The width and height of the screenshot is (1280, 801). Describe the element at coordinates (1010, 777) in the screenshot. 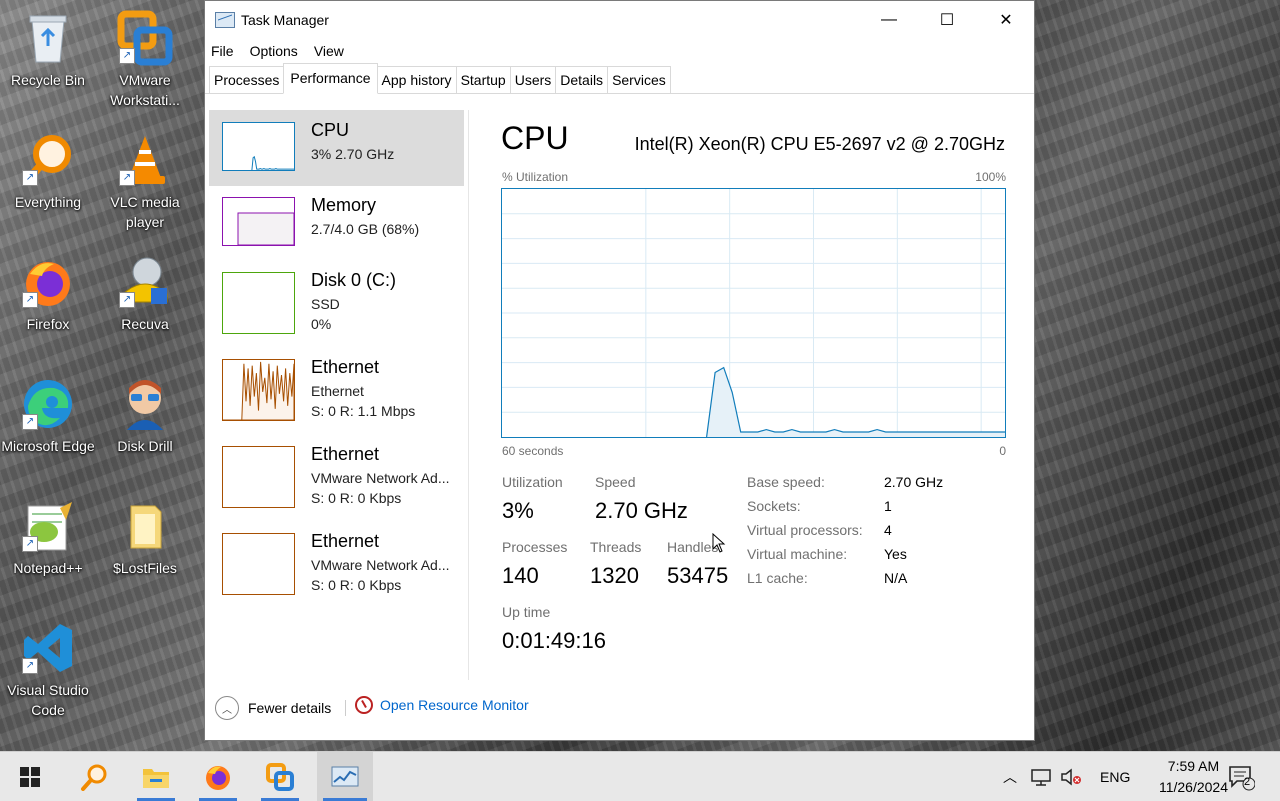

I see `show-hidden-icons-chevron-icon: ︿` at that location.